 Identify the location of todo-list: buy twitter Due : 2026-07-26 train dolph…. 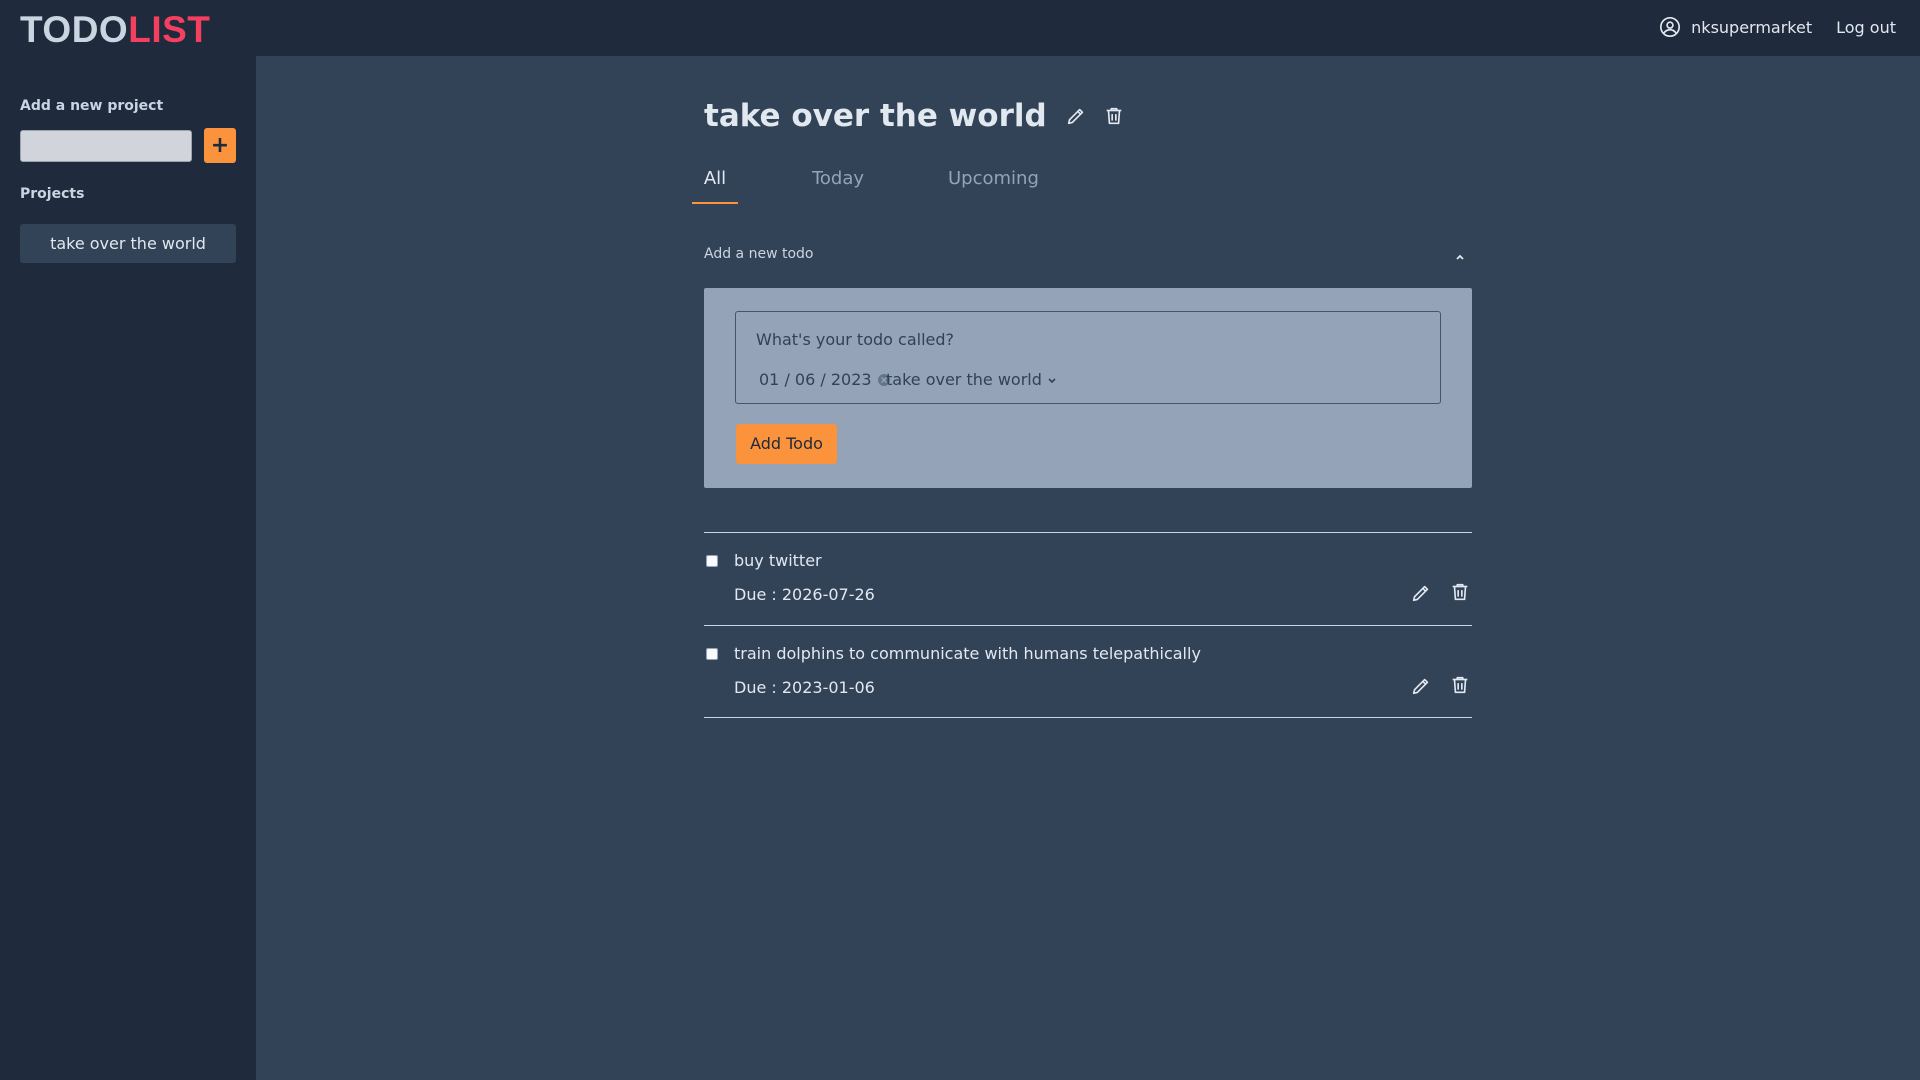
(1088, 625).